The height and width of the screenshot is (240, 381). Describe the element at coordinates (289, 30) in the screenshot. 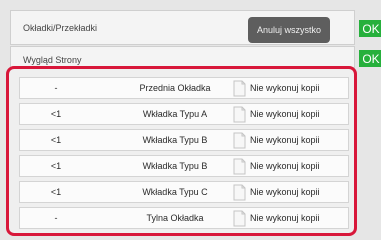

I see `cancel-all-button: Anuluj wszystko` at that location.